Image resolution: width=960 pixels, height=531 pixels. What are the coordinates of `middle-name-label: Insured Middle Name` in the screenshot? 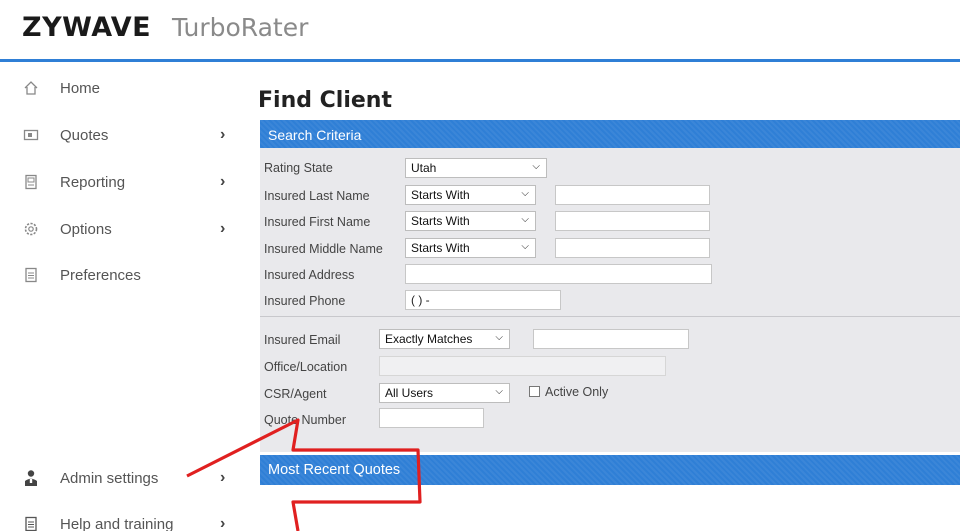 It's located at (323, 249).